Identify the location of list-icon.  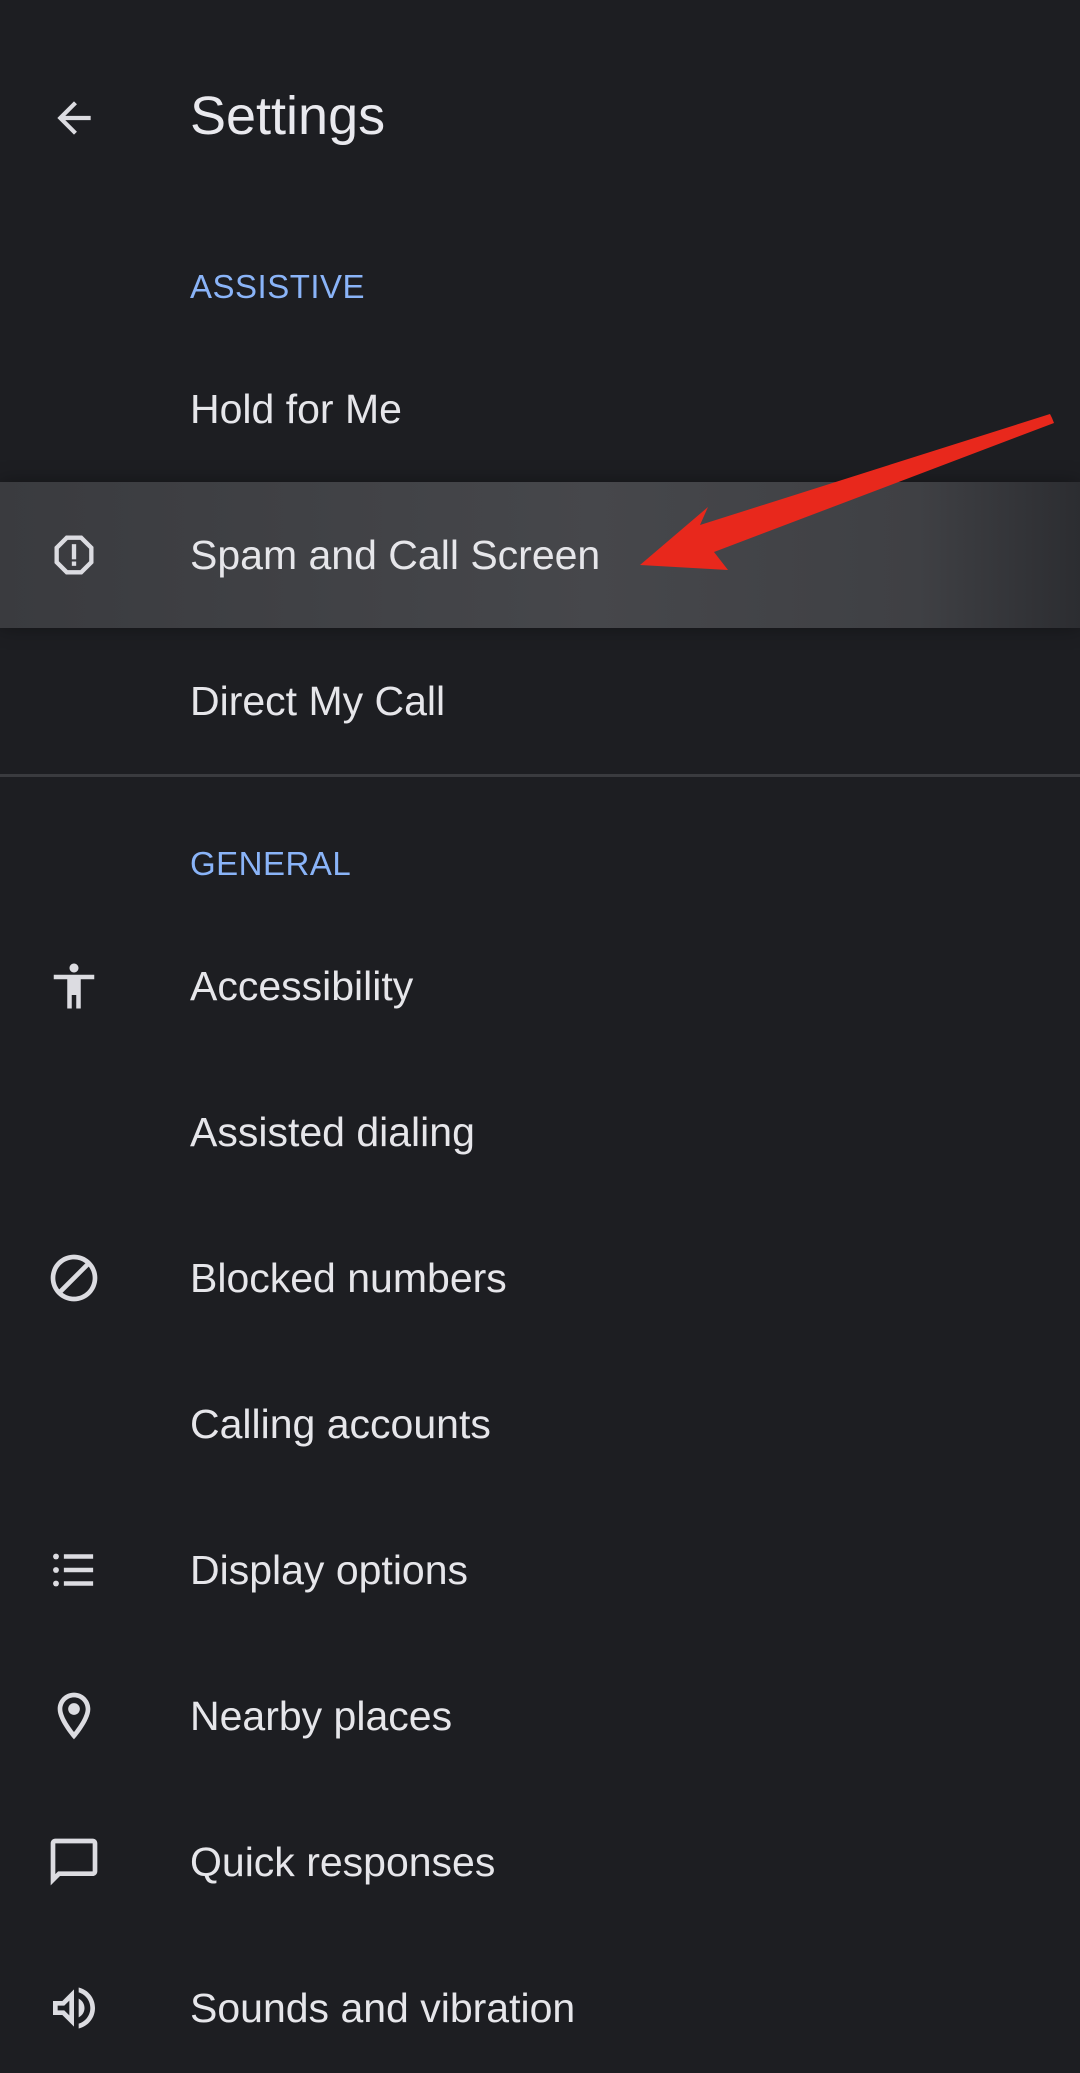
(74, 1570).